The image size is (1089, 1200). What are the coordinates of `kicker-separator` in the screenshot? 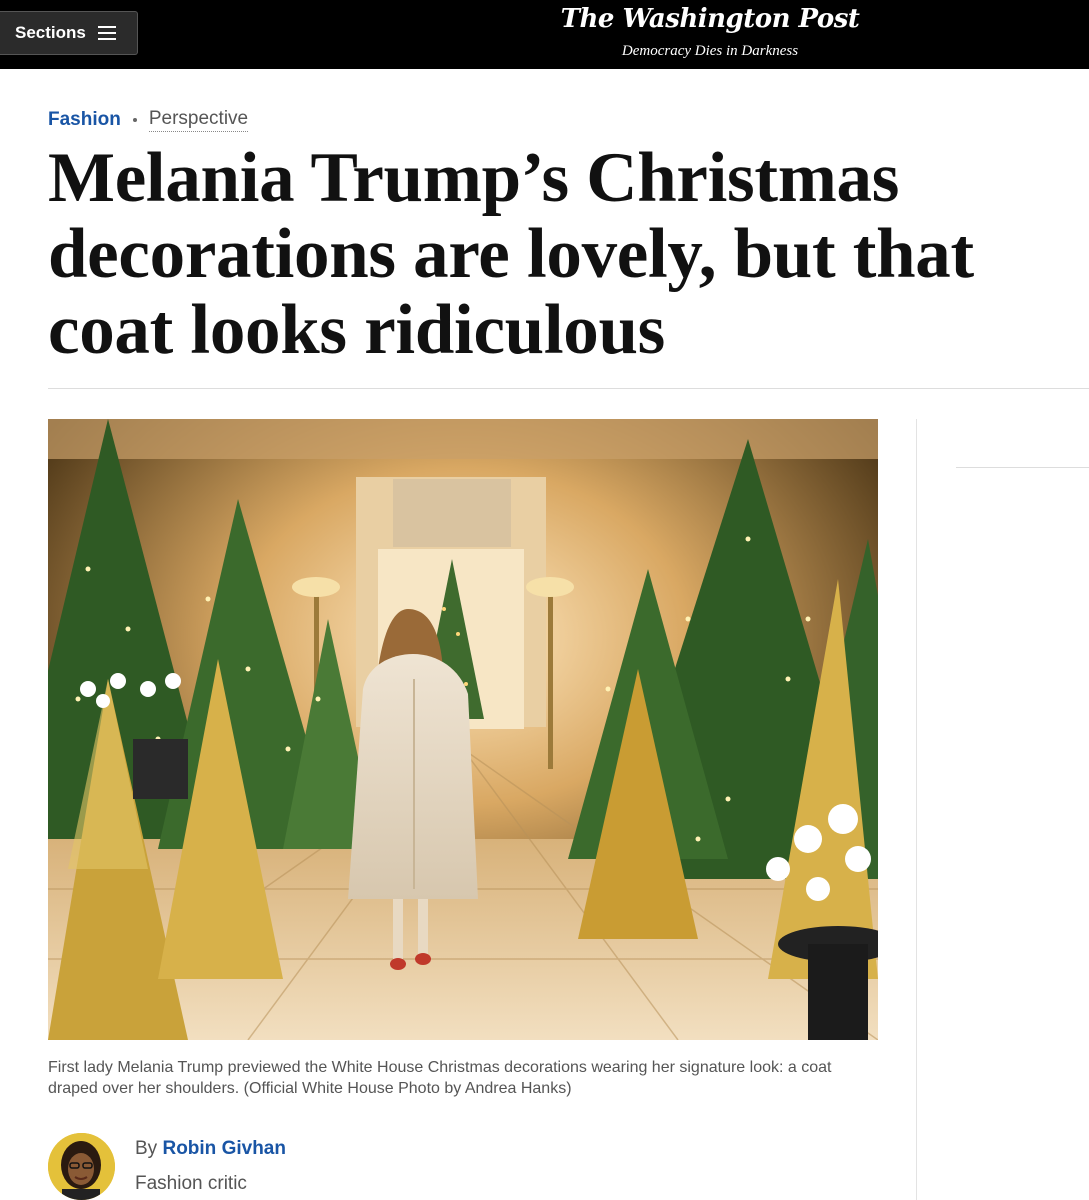 It's located at (134, 120).